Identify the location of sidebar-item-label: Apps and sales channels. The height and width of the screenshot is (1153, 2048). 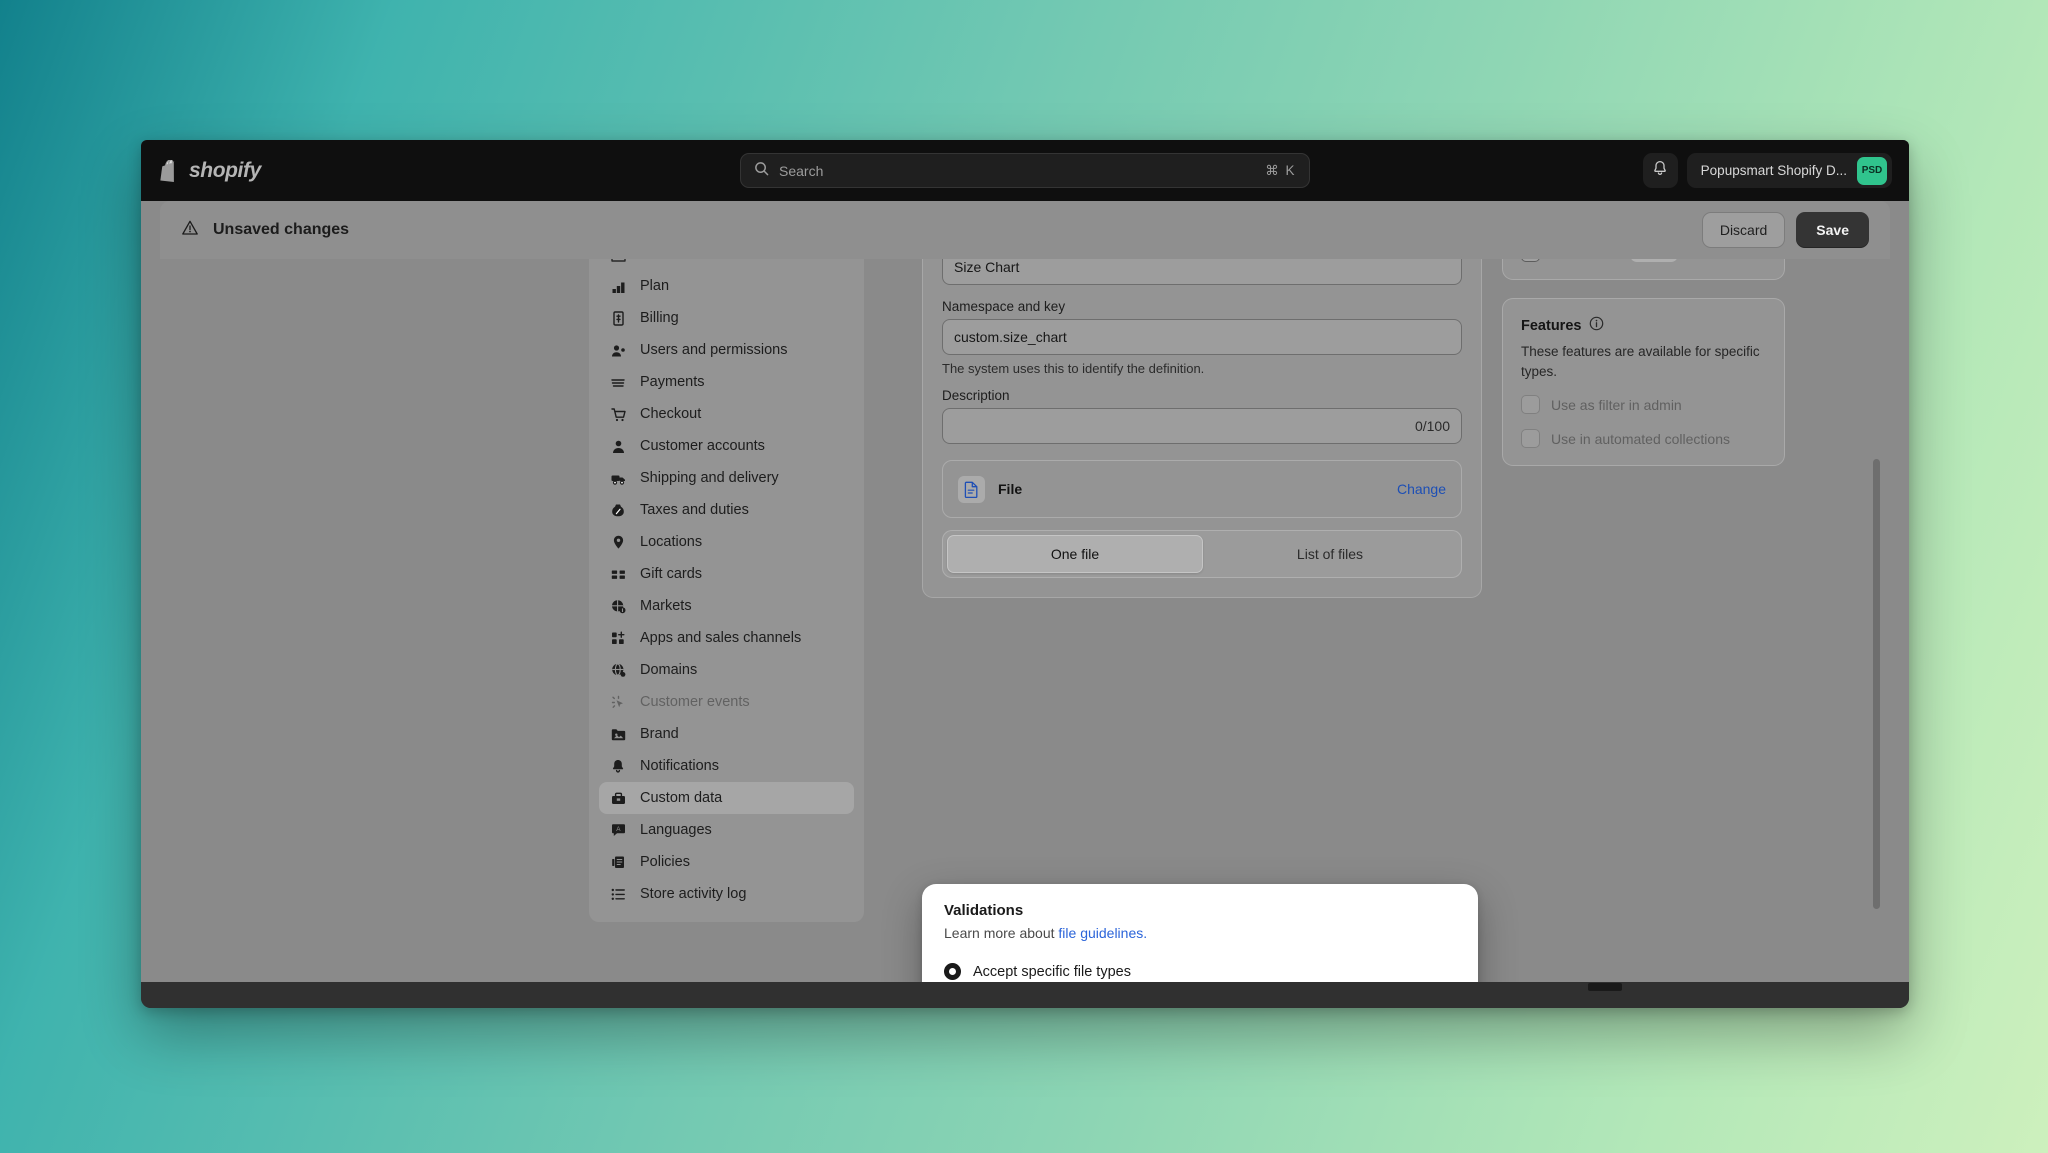
(721, 638).